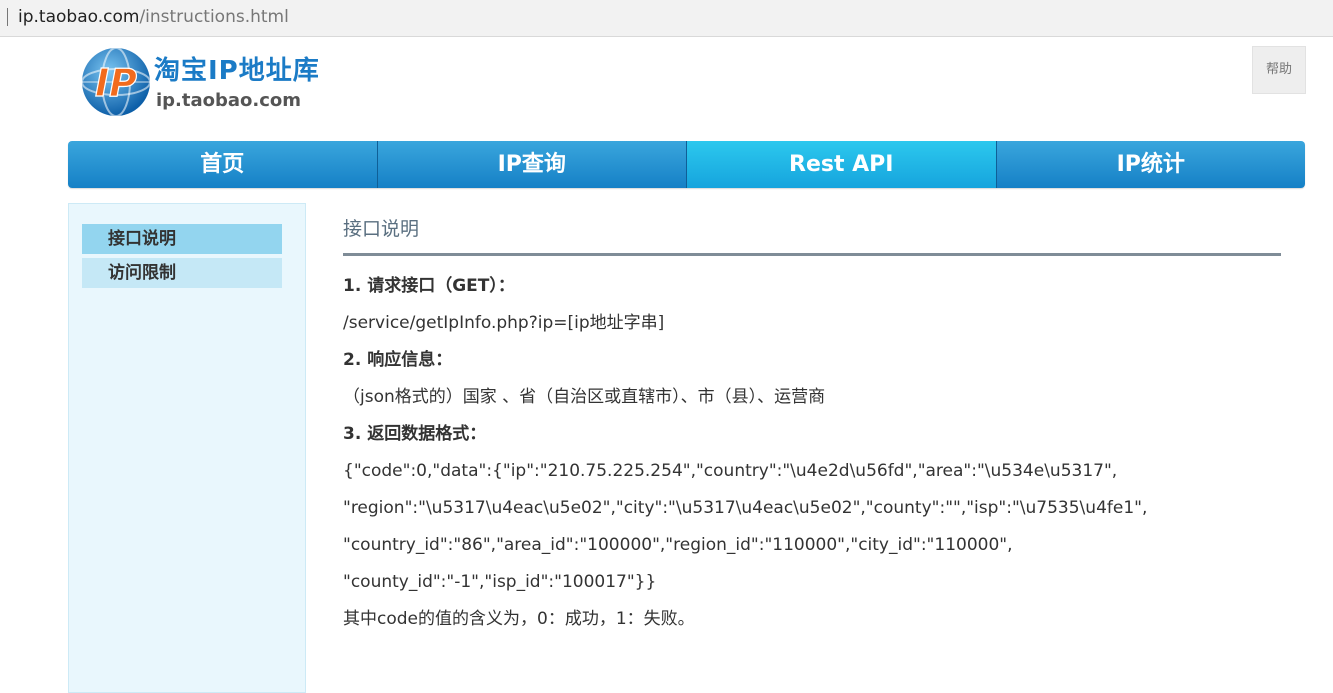  What do you see at coordinates (214, 17) in the screenshot?
I see `url-path: /instructions.html` at bounding box center [214, 17].